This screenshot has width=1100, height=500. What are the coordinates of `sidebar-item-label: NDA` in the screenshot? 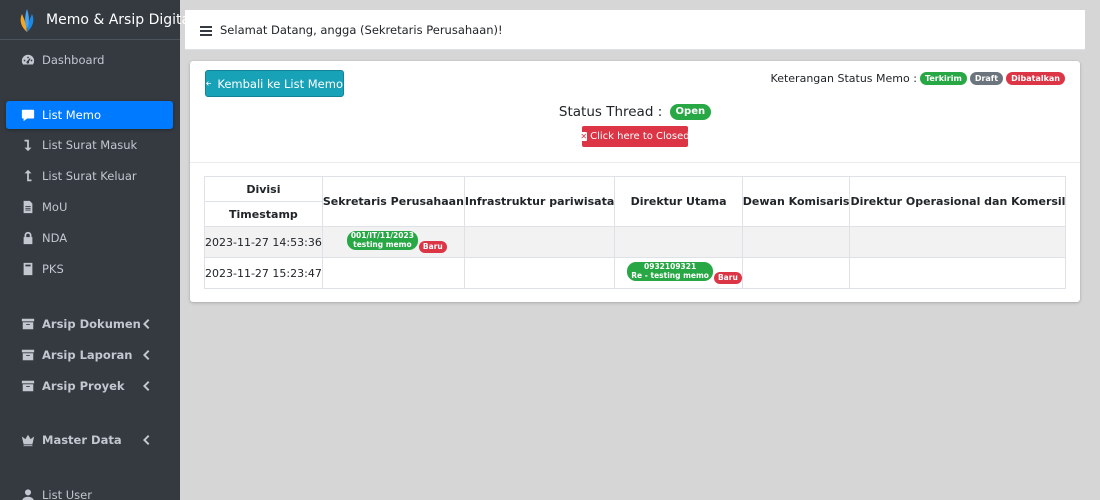 It's located at (55, 238).